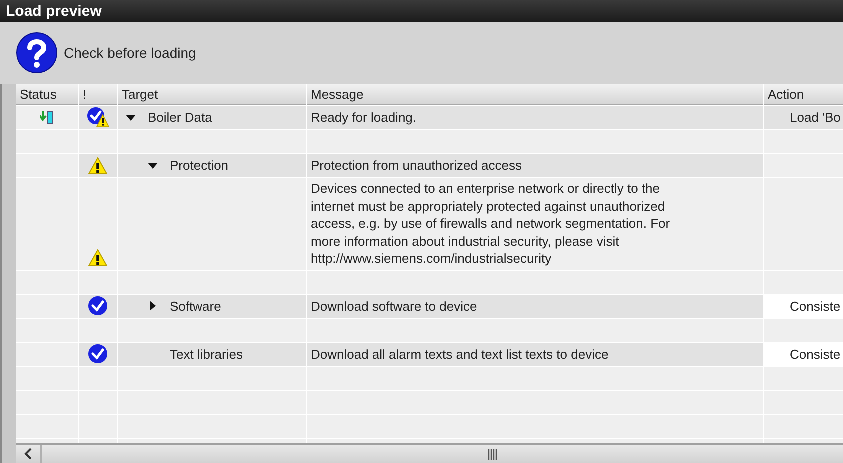  Describe the element at coordinates (815, 117) in the screenshot. I see `action-text: Load 'Bo` at that location.